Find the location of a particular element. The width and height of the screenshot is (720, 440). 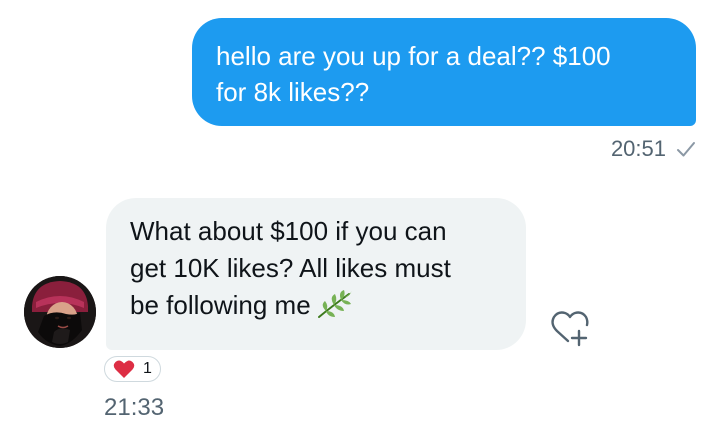

red-heart-icon is located at coordinates (124, 369).